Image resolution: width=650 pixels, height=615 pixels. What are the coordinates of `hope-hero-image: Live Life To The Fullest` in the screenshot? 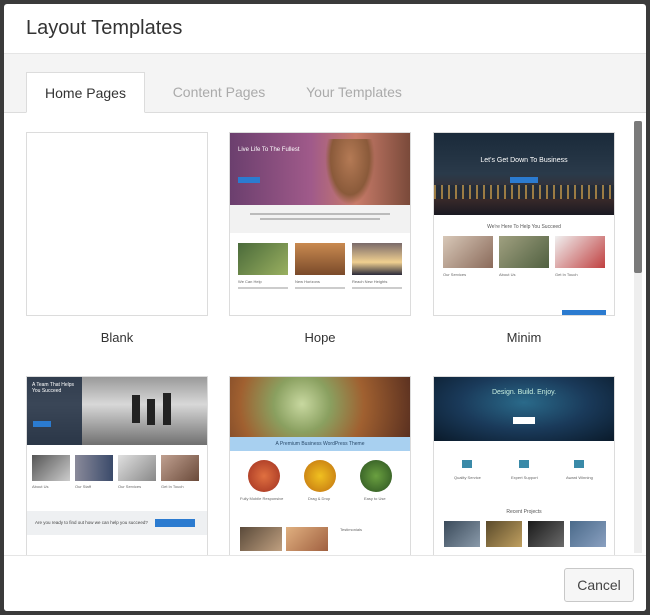 It's located at (320, 169).